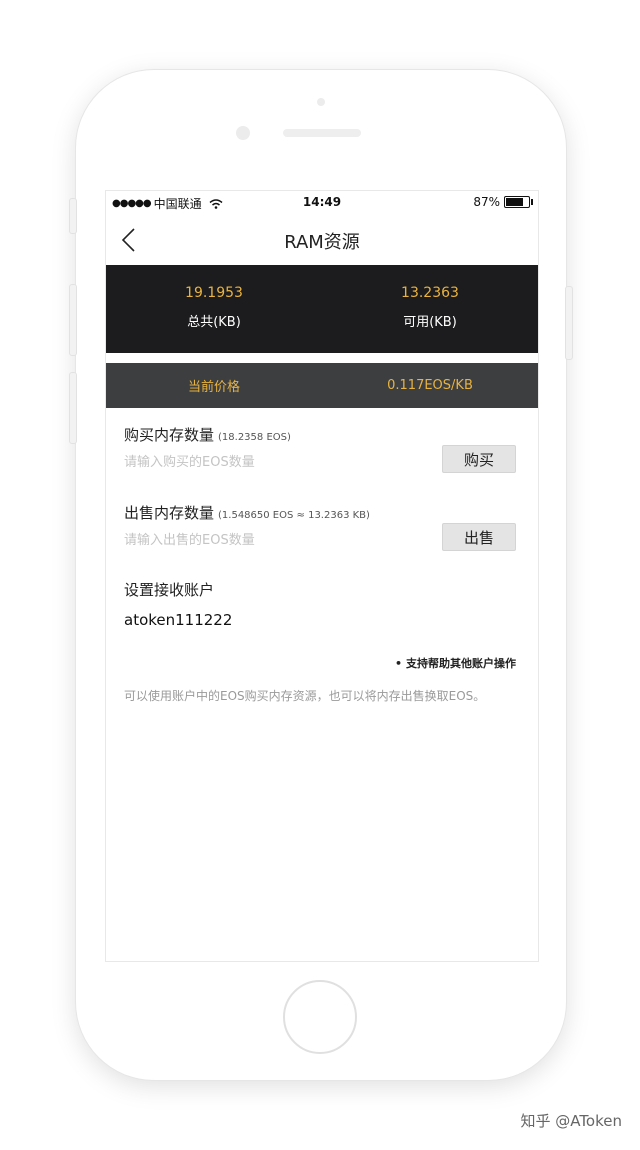 The height and width of the screenshot is (1150, 640). I want to click on sell-amount-input, so click(274, 540).